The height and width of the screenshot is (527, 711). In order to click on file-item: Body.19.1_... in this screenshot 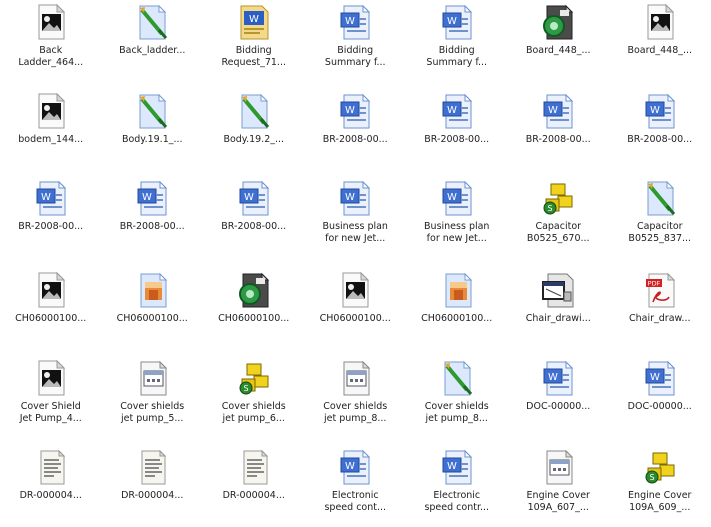, I will do `click(152, 118)`.